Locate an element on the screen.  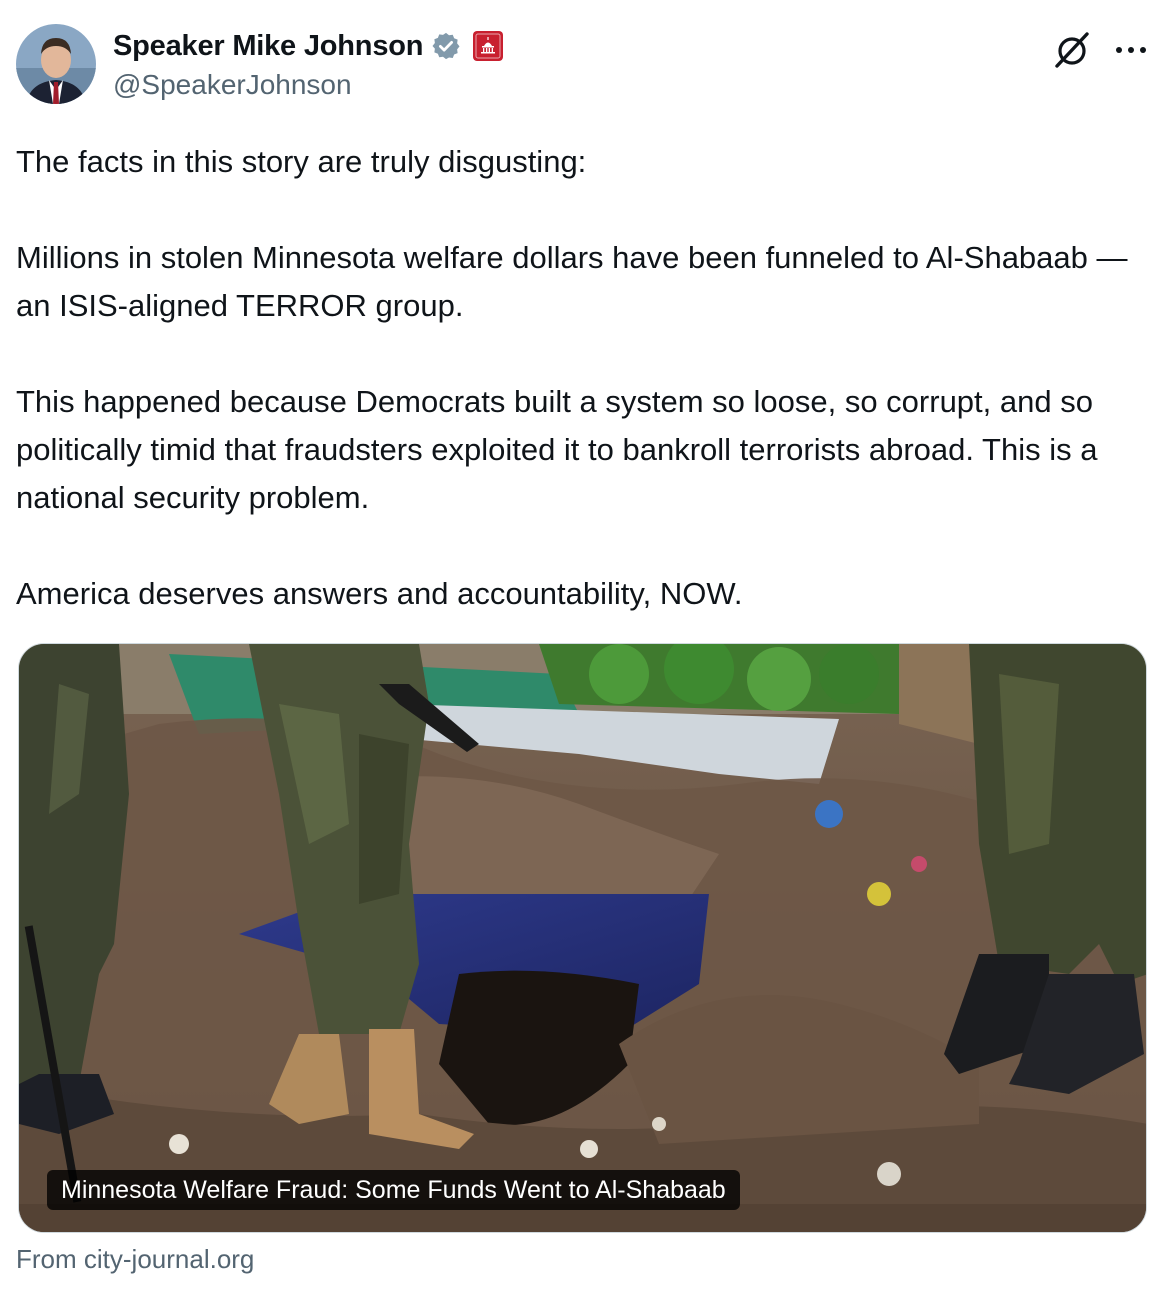
author-handle: @SpeakerJohnson is located at coordinates (308, 85).